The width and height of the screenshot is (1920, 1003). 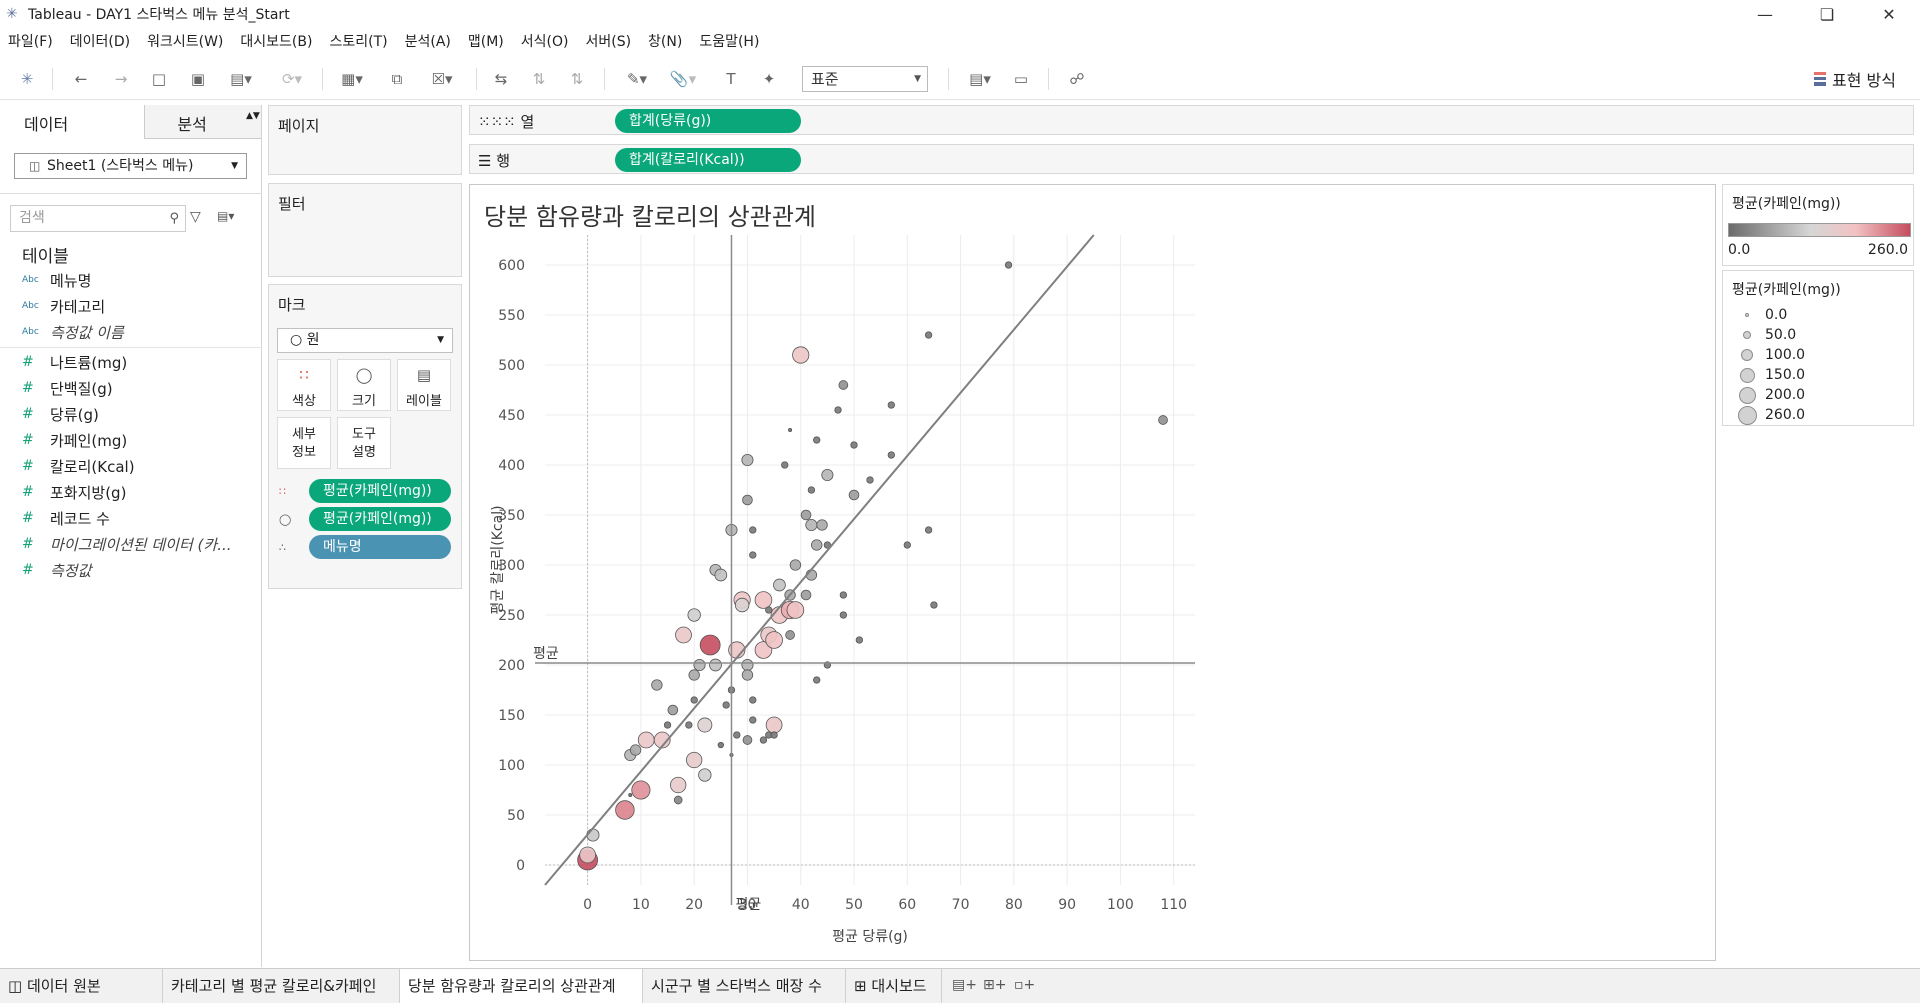 What do you see at coordinates (486, 41) in the screenshot?
I see `menu-map: 맵(M)` at bounding box center [486, 41].